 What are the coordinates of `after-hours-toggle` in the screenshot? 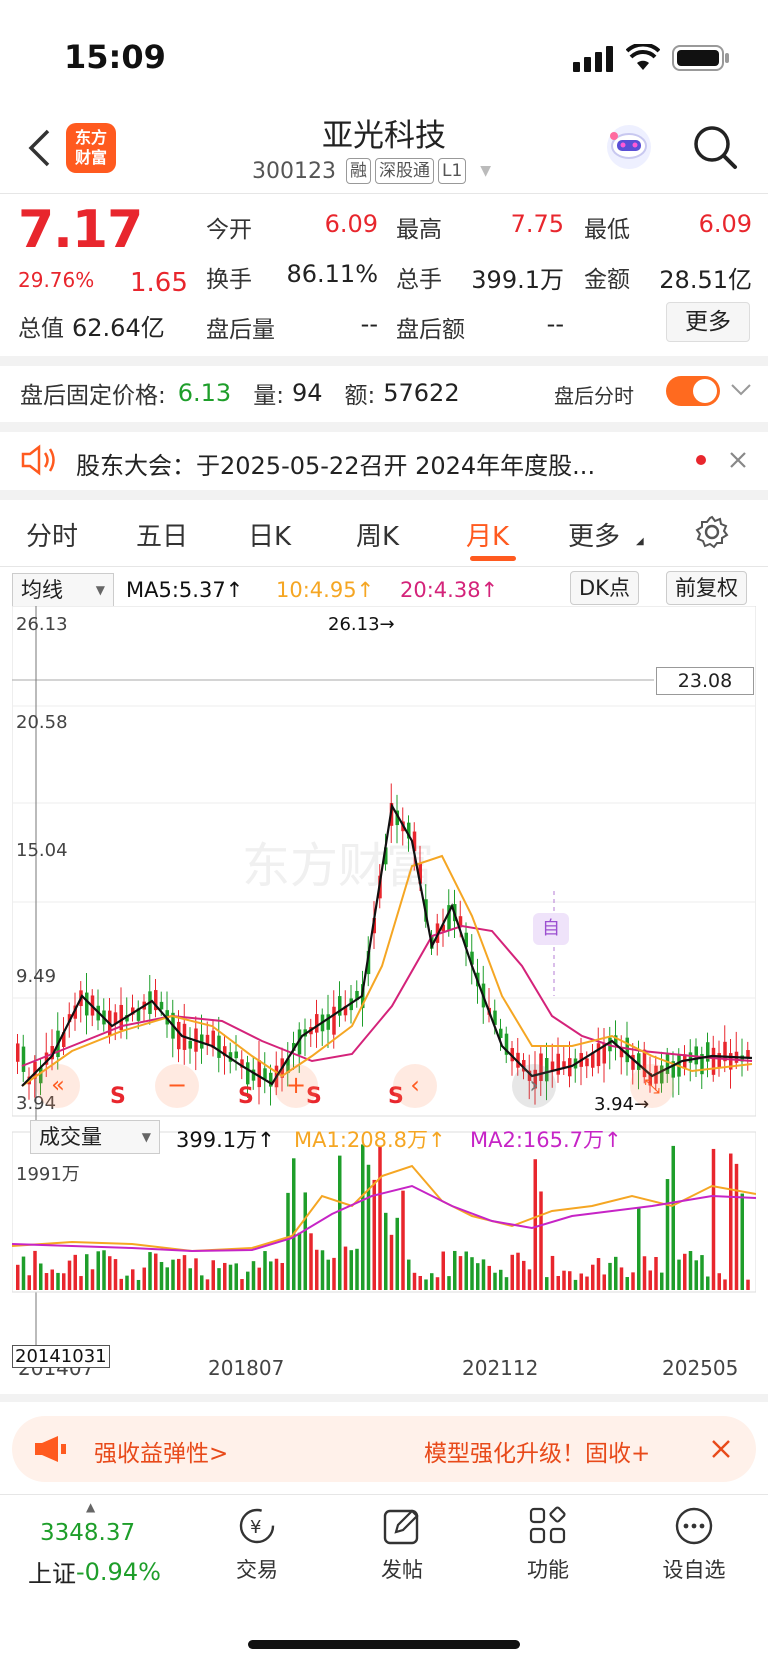 It's located at (693, 391).